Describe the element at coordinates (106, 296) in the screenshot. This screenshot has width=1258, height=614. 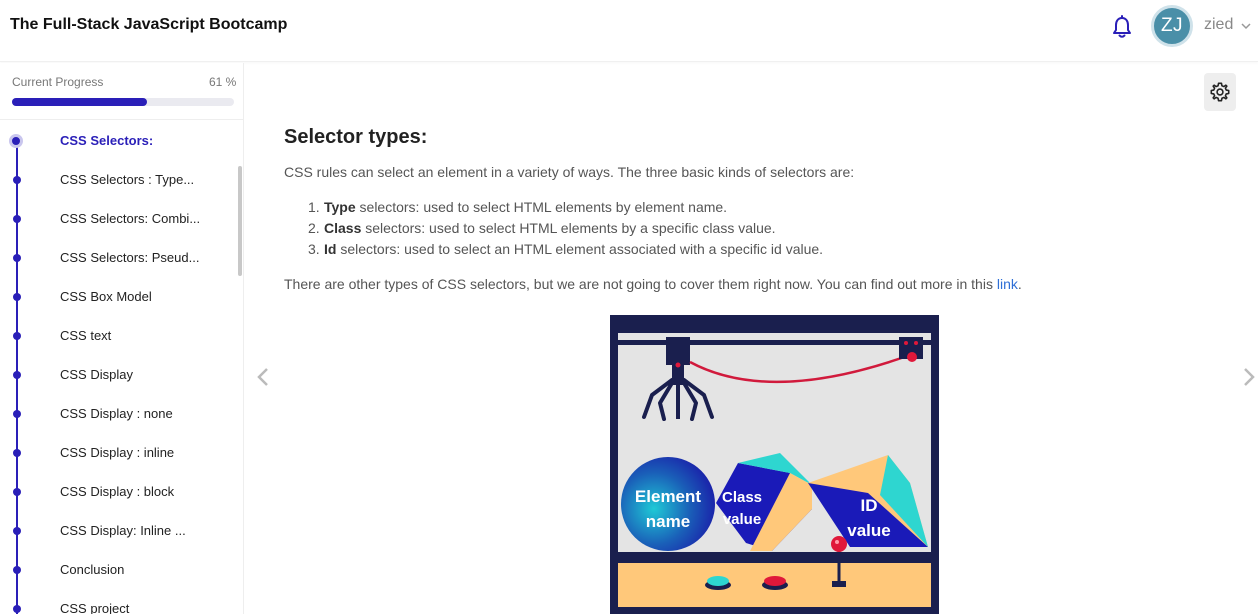
I see `lesson-label: CSS Box Model` at that location.